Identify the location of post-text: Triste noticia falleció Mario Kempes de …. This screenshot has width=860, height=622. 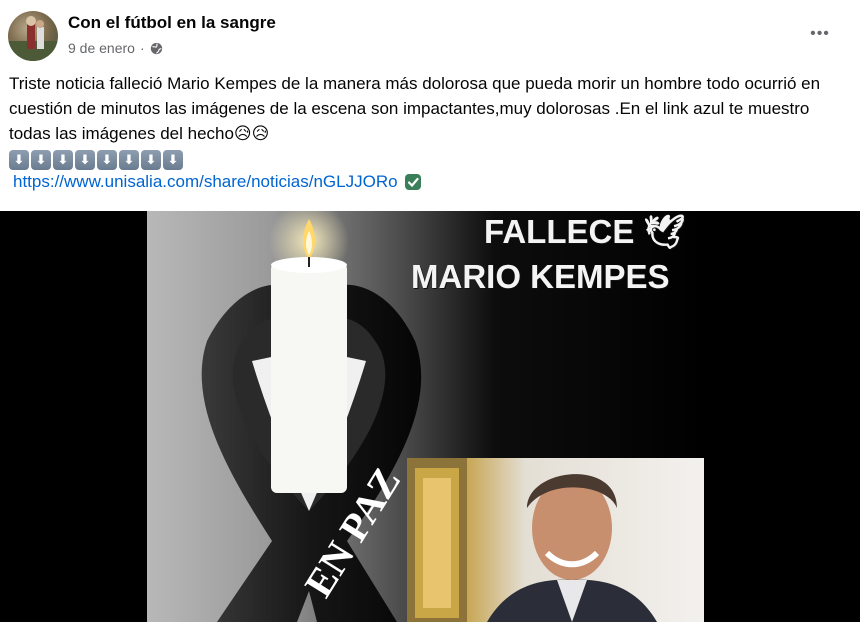
(415, 108).